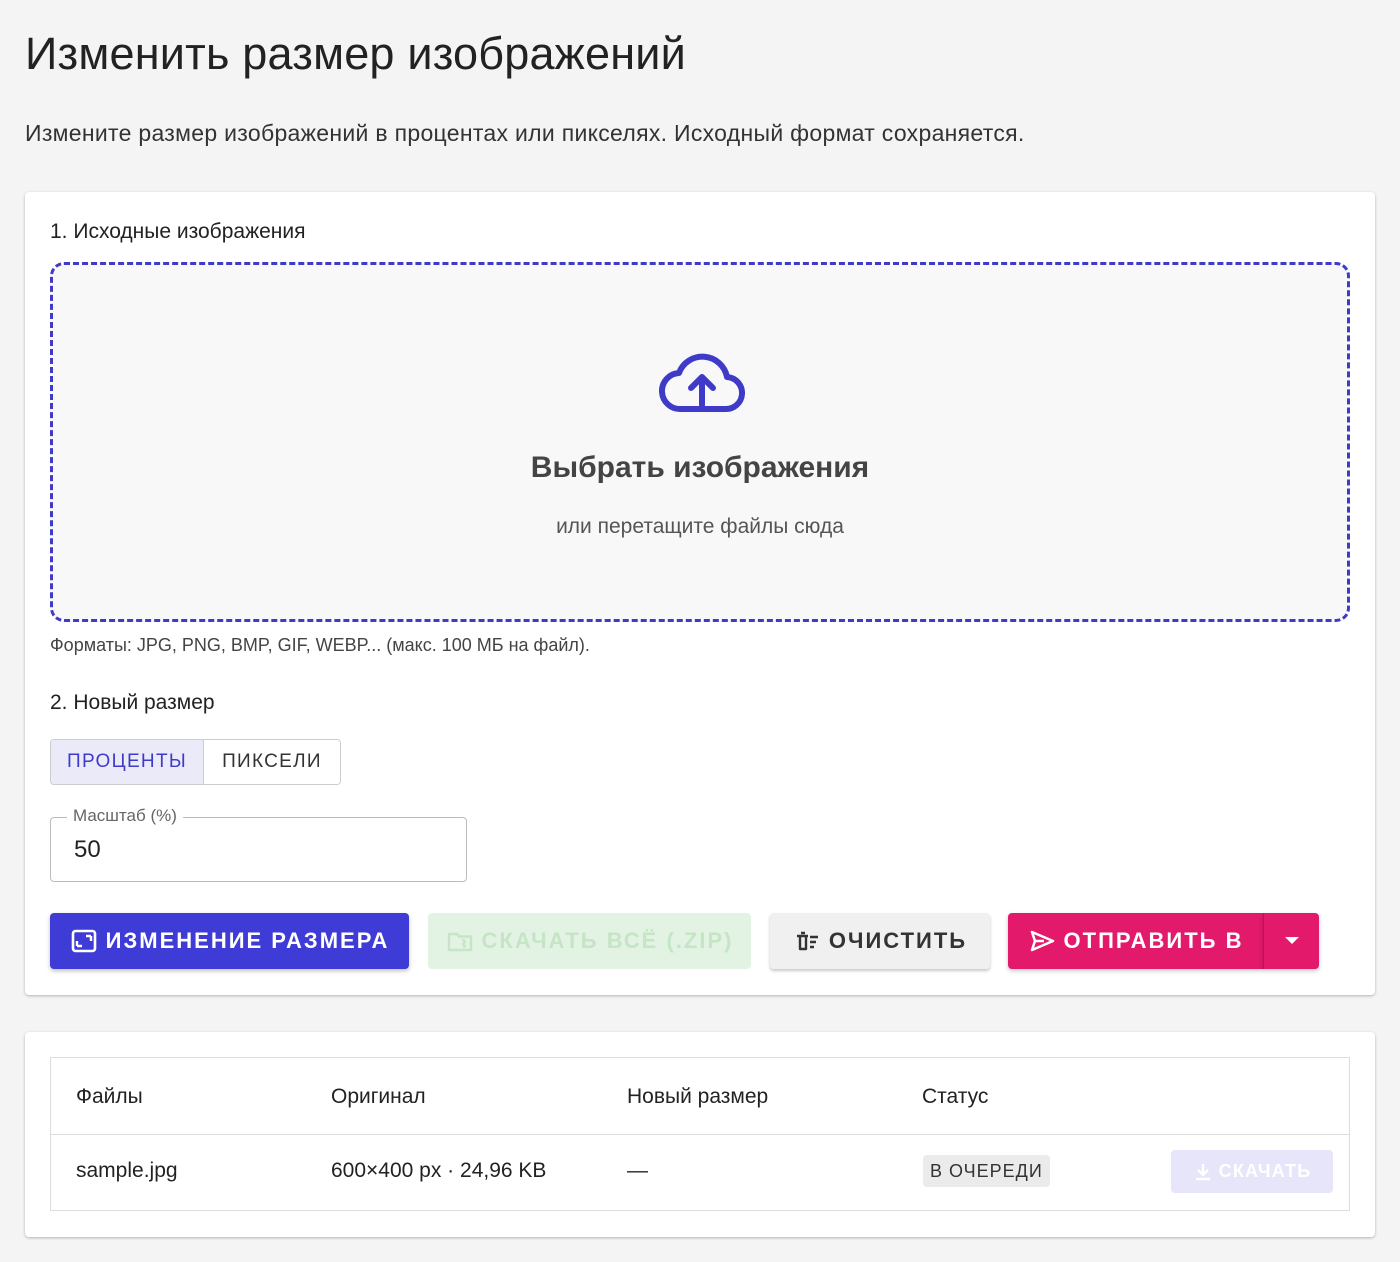  I want to click on toggle-percent: ПРОЦЕНТЫ, so click(127, 762).